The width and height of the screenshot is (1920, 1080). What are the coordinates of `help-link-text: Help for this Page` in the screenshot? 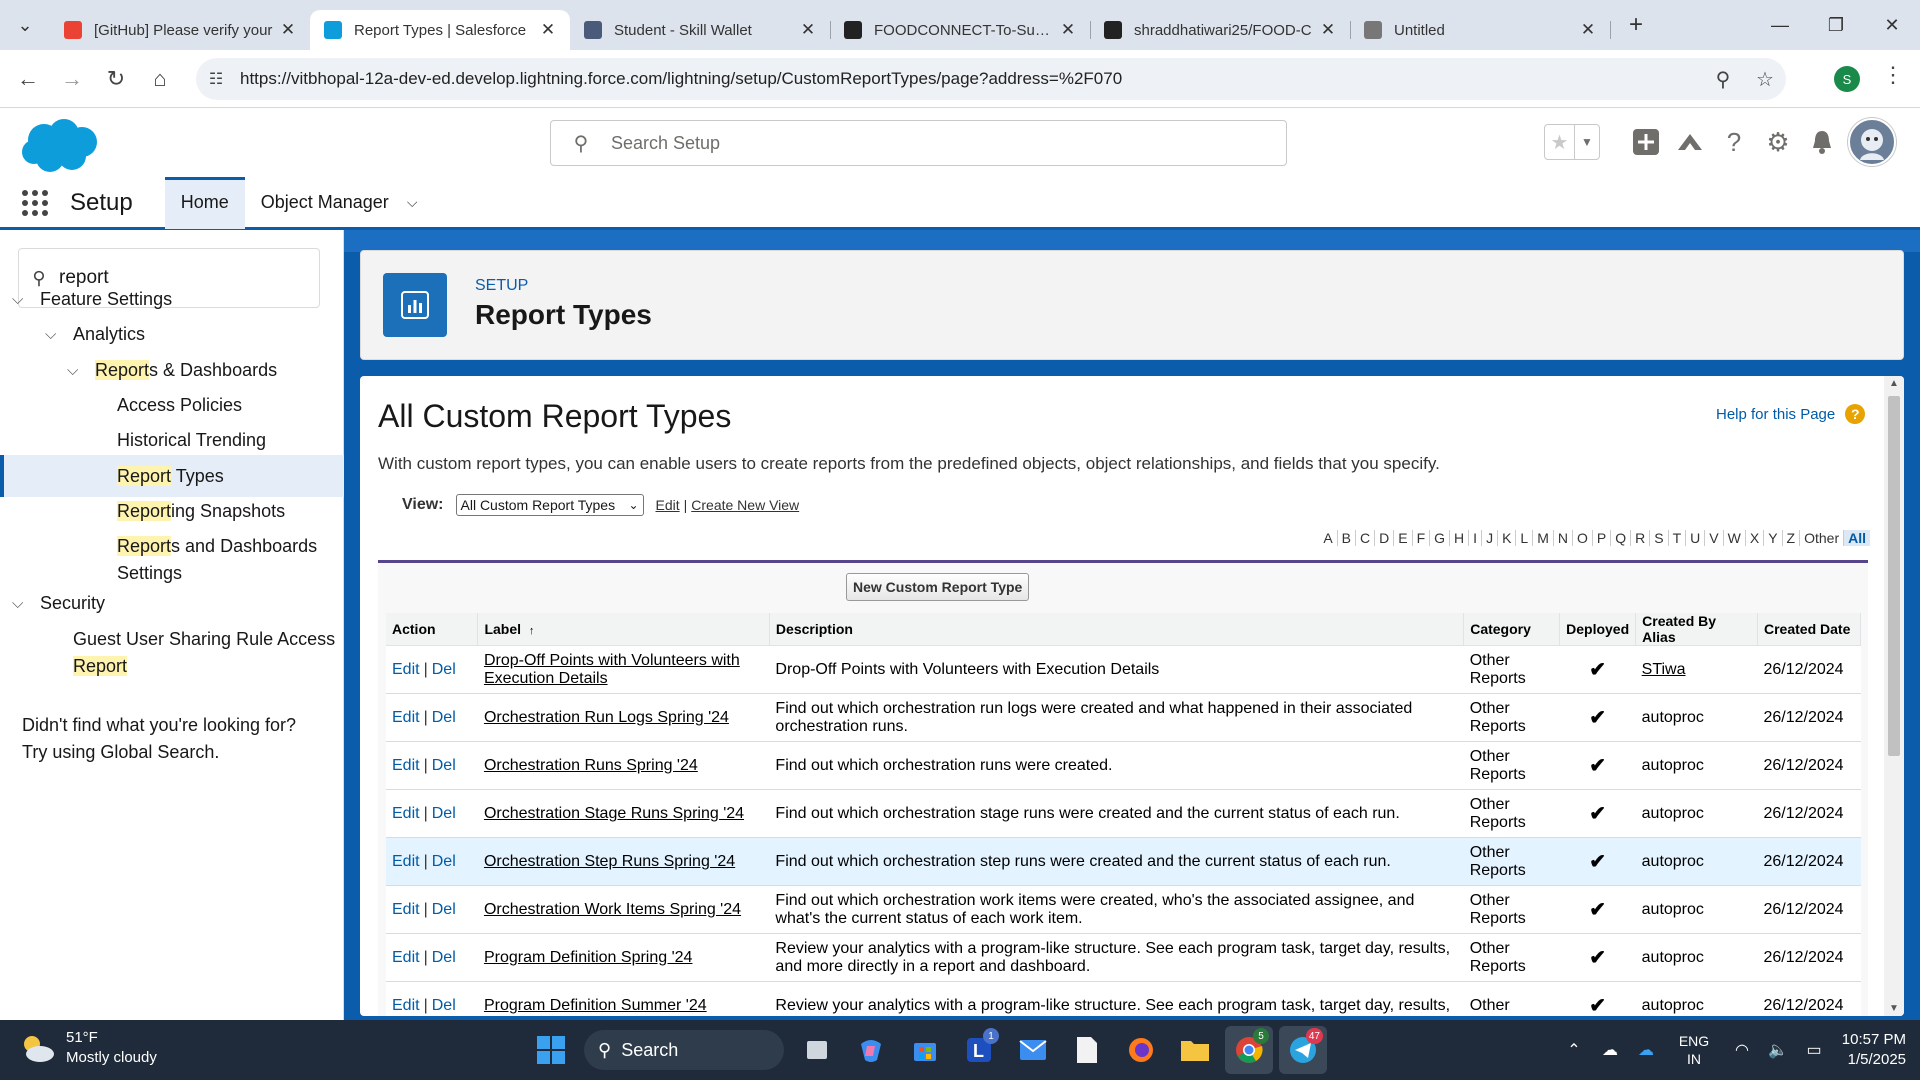 It's located at (1775, 414).